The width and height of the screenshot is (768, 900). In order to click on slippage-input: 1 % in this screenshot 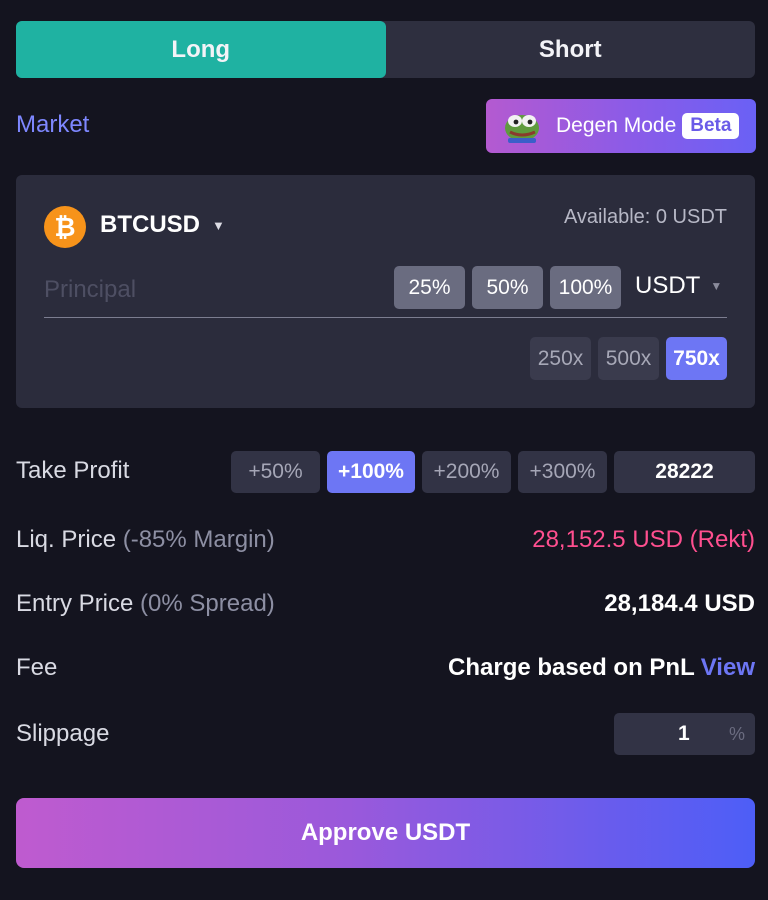, I will do `click(684, 734)`.